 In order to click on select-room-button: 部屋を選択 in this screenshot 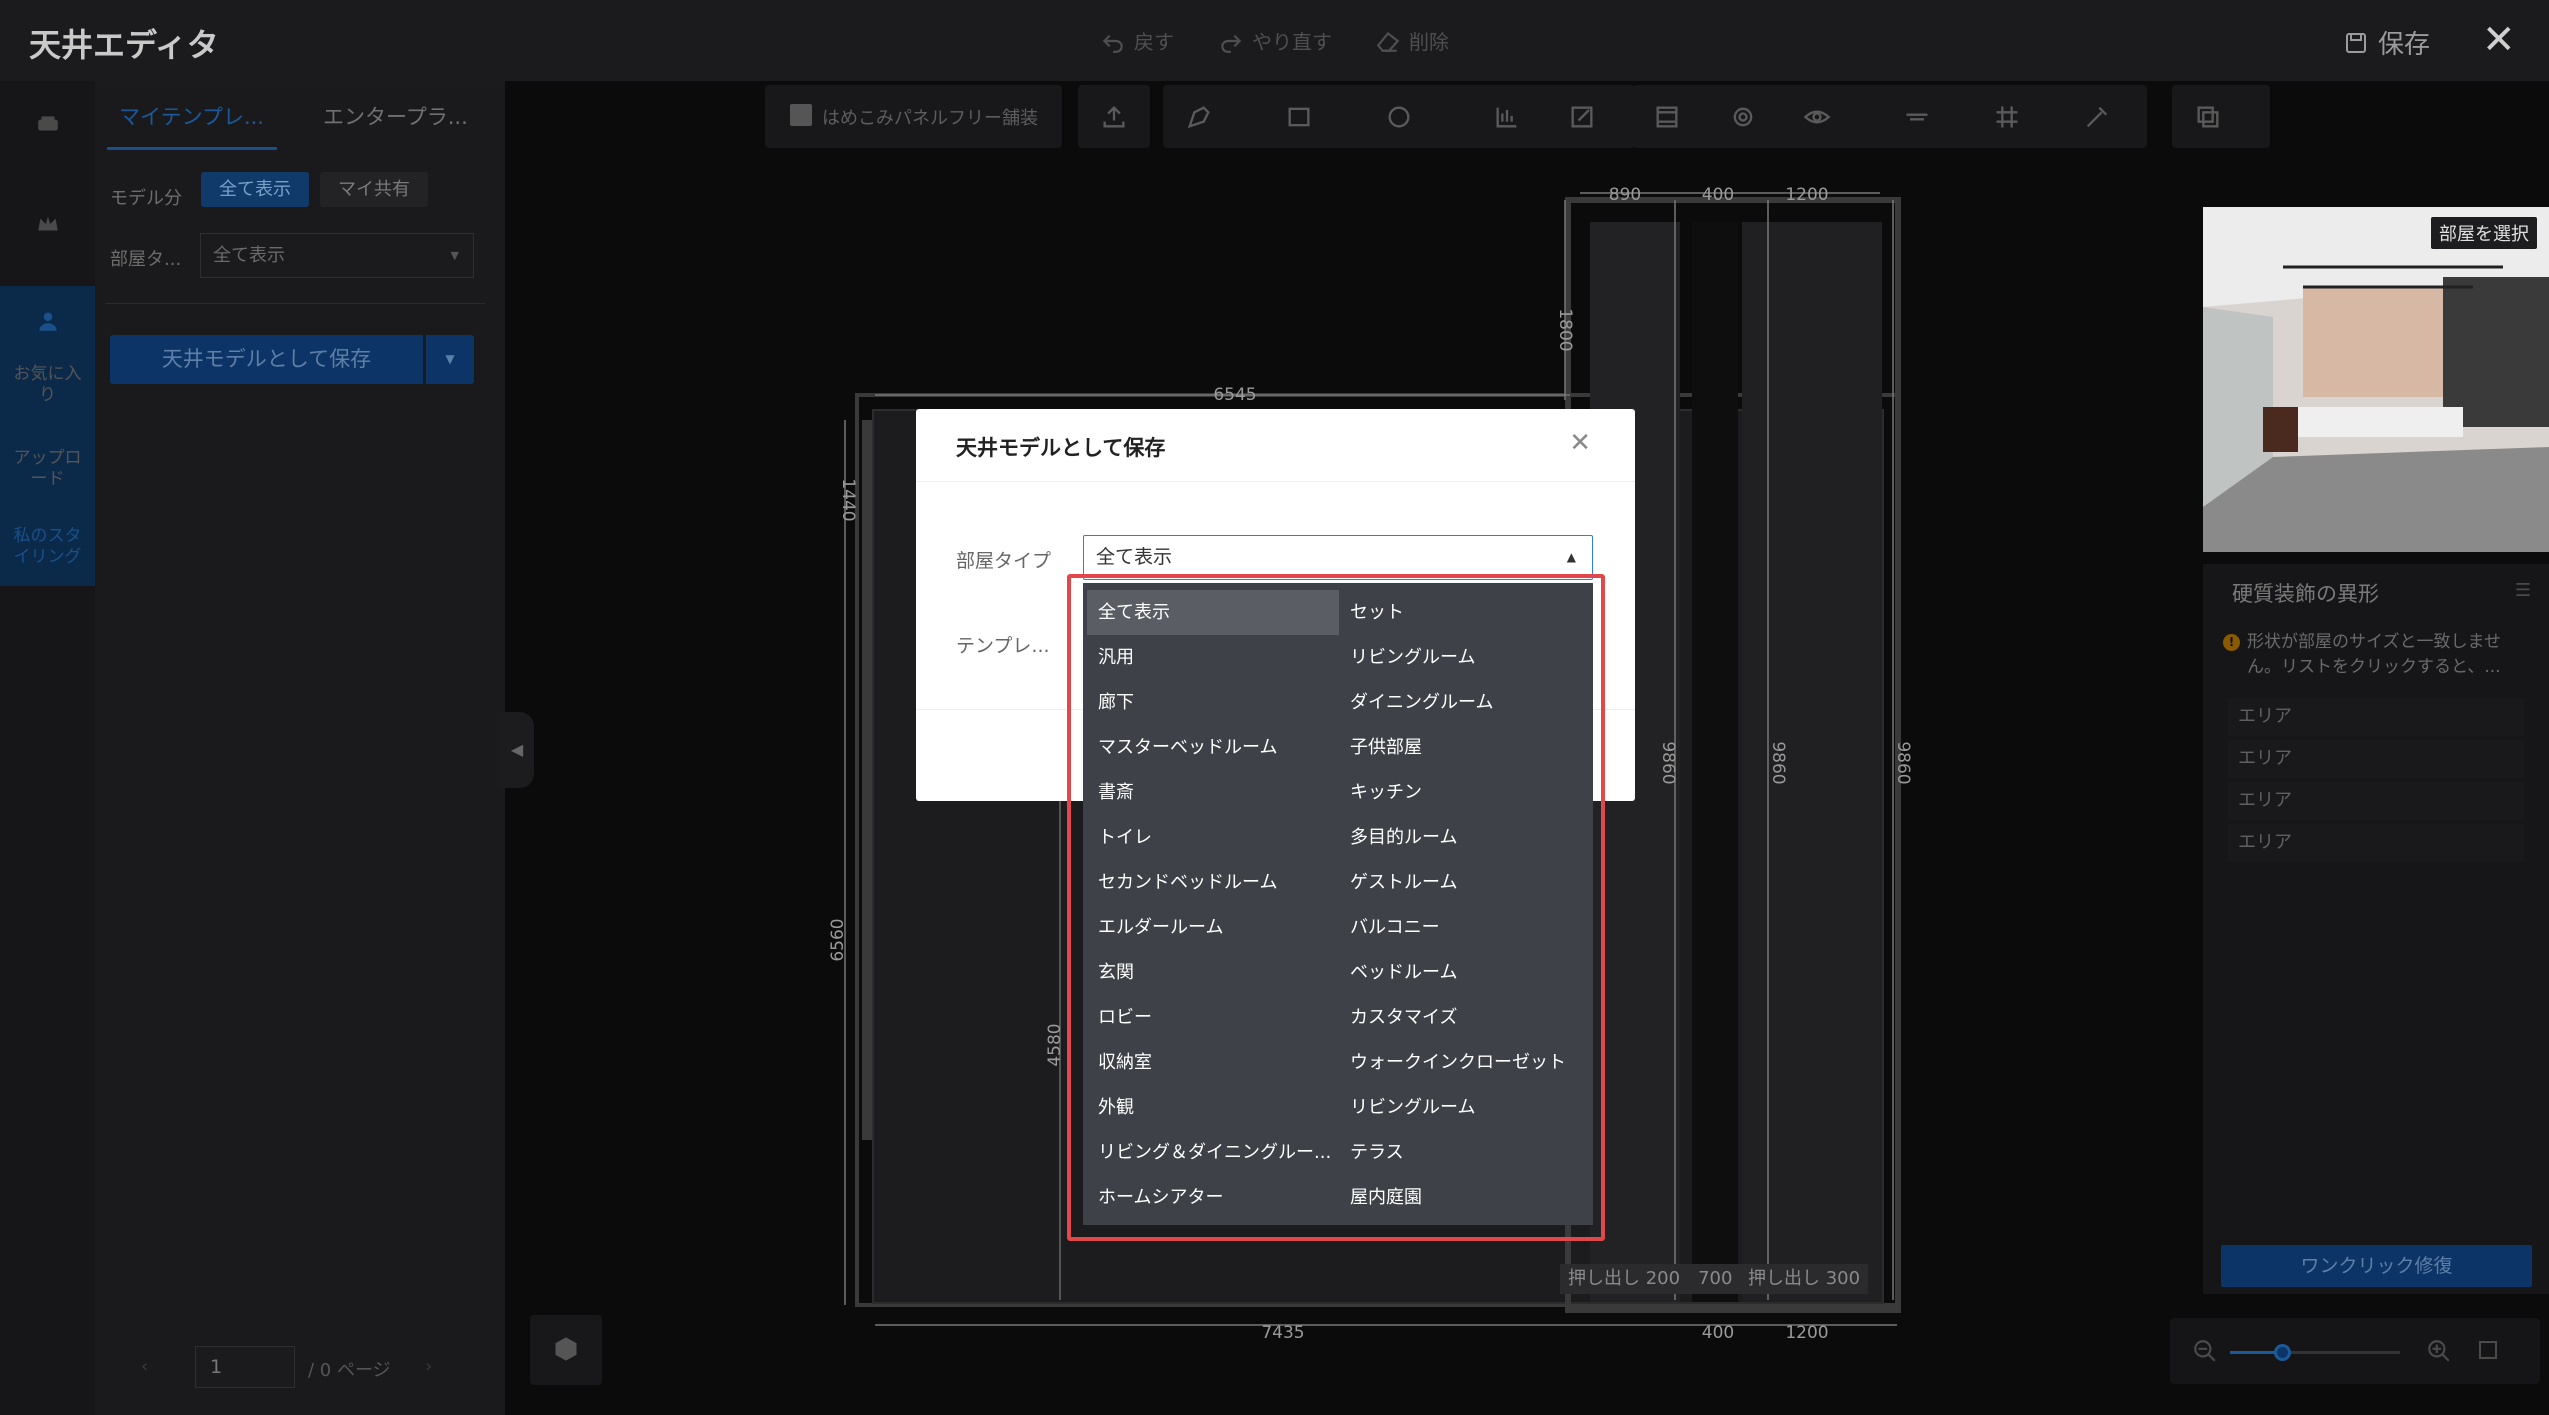, I will do `click(2484, 233)`.